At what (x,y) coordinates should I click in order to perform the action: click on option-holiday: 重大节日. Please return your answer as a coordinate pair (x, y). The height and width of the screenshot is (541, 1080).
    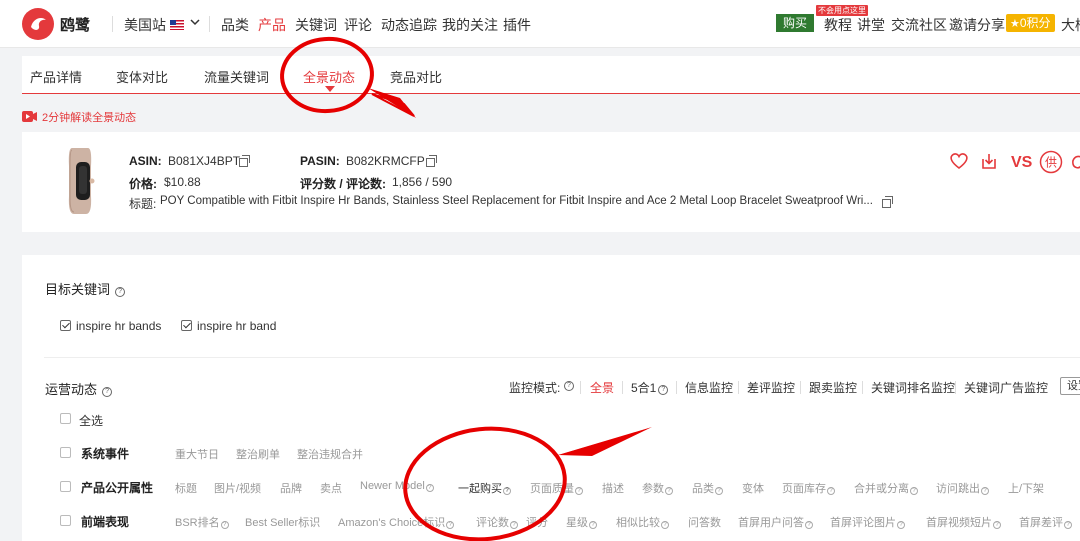
    Looking at the image, I should click on (197, 454).